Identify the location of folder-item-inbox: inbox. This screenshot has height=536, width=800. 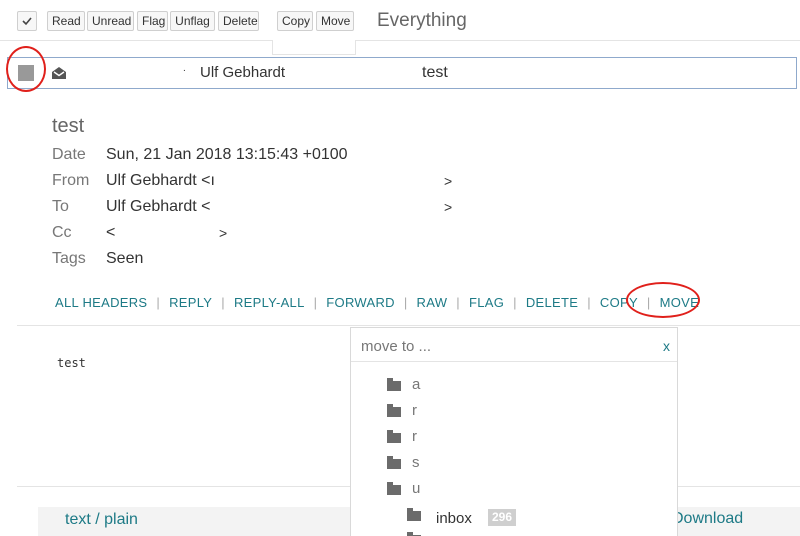
(454, 518).